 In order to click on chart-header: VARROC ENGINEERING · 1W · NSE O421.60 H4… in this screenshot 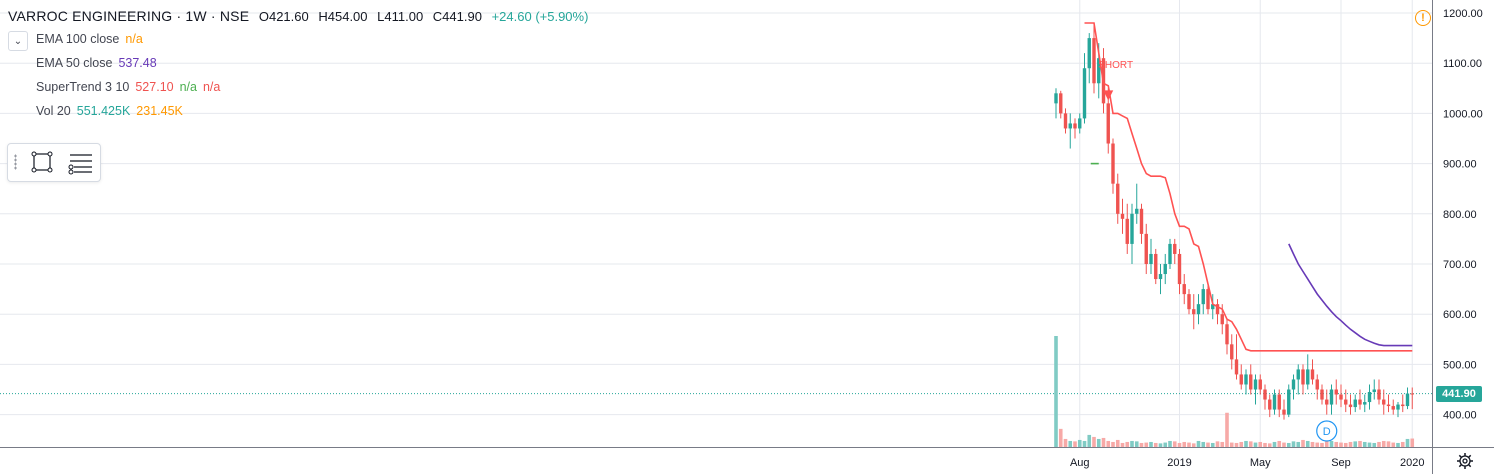, I will do `click(298, 16)`.